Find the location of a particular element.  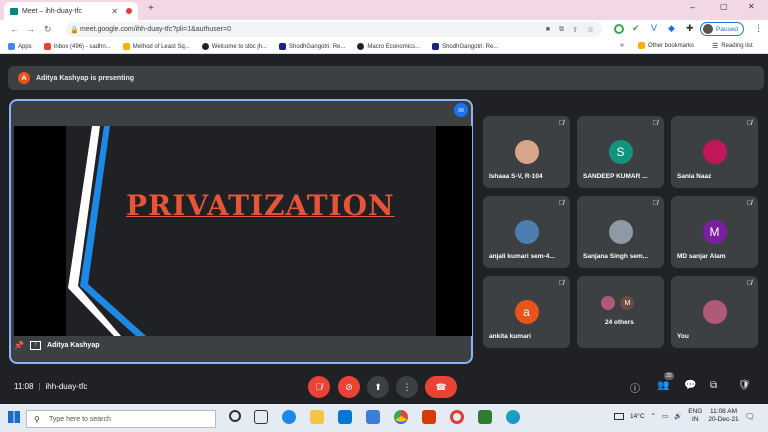

tray-chevron-icon: ⌃ is located at coordinates (653, 416).